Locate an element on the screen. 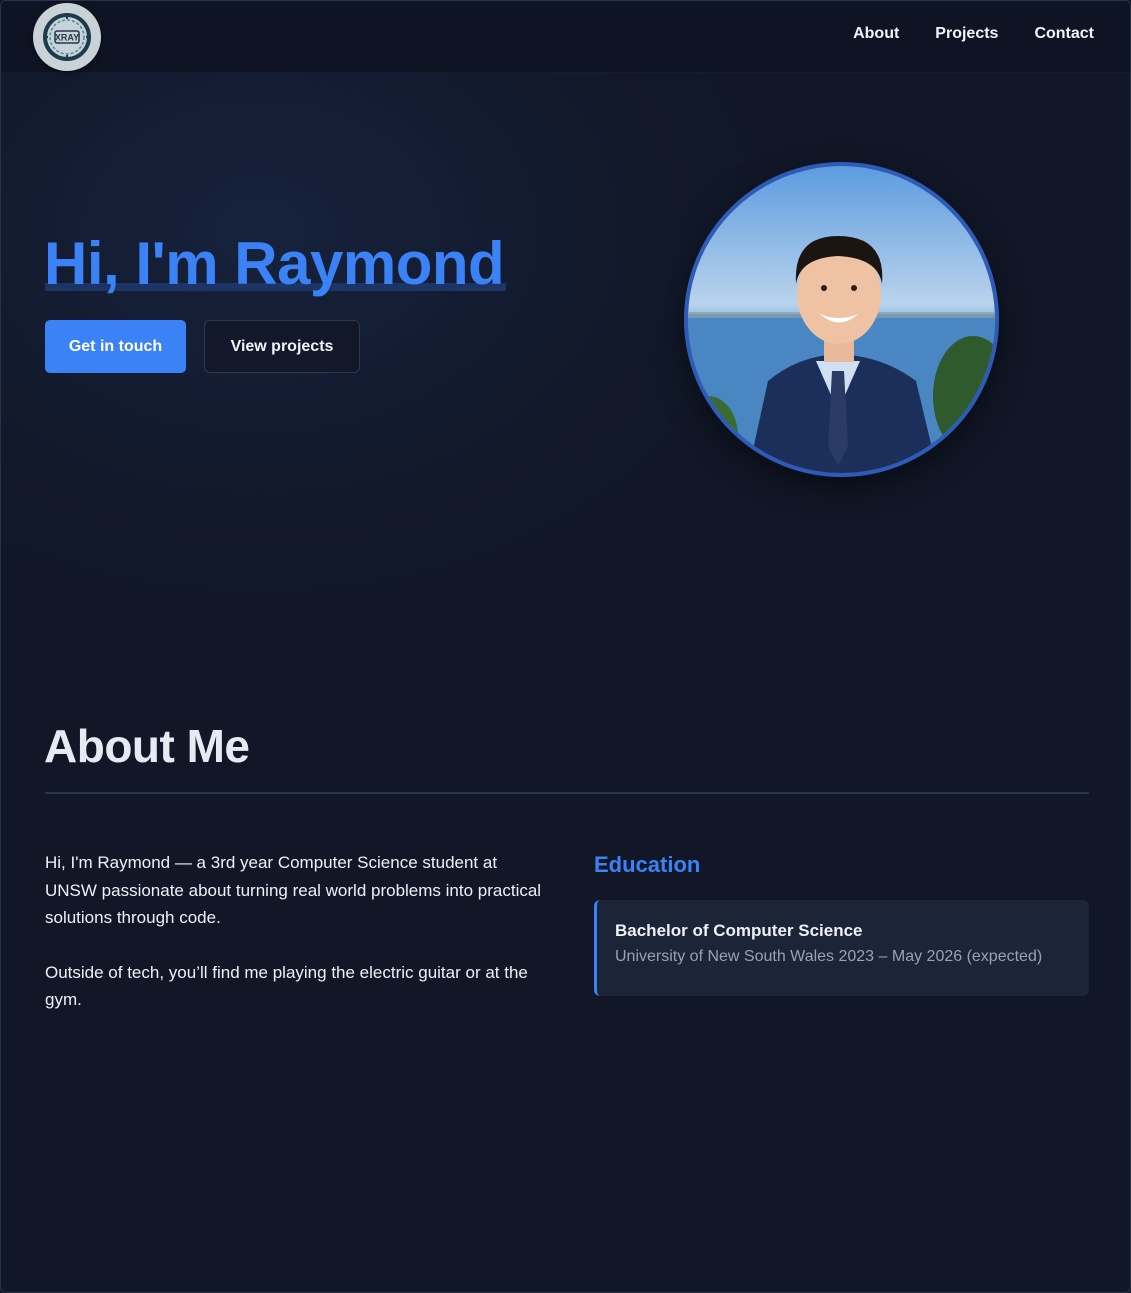  get-in-touch-button: Get in touch is located at coordinates (115, 346).